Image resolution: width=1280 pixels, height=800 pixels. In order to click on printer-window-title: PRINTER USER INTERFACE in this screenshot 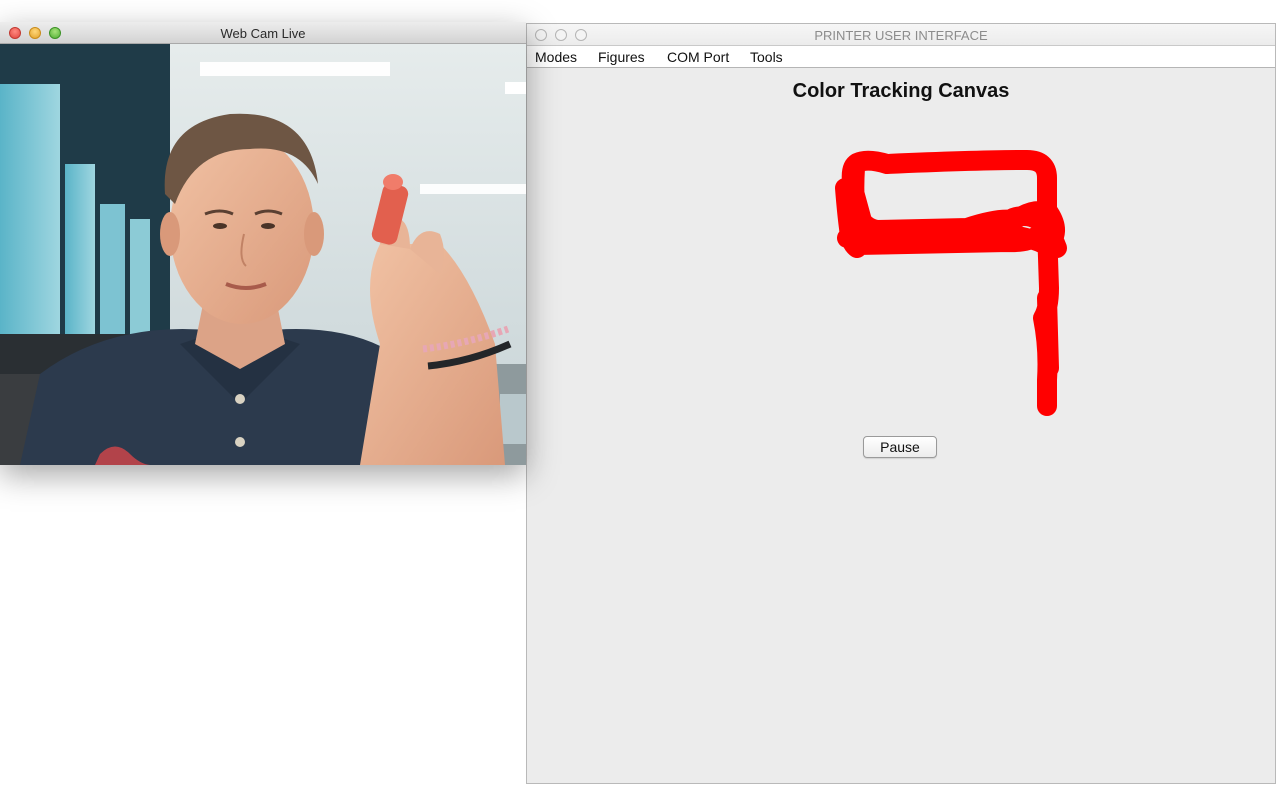, I will do `click(901, 35)`.